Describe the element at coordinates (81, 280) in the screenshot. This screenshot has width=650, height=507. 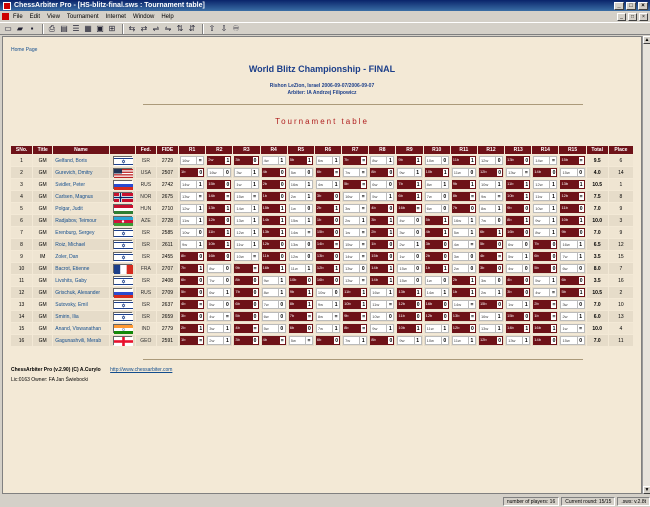
I see `player-name-link: Livshits, Gaby` at that location.